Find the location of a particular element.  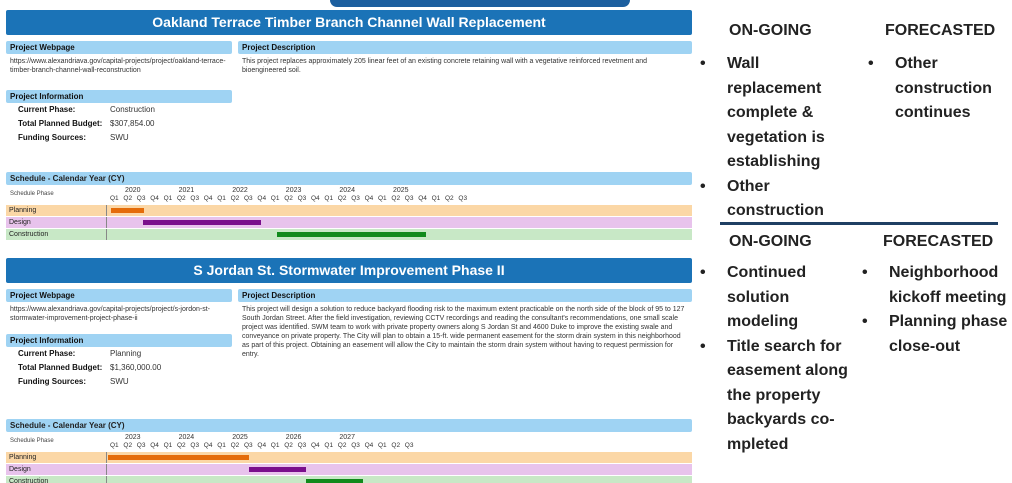

info-row-phase: Current Phase: Construction is located at coordinates (119, 110).